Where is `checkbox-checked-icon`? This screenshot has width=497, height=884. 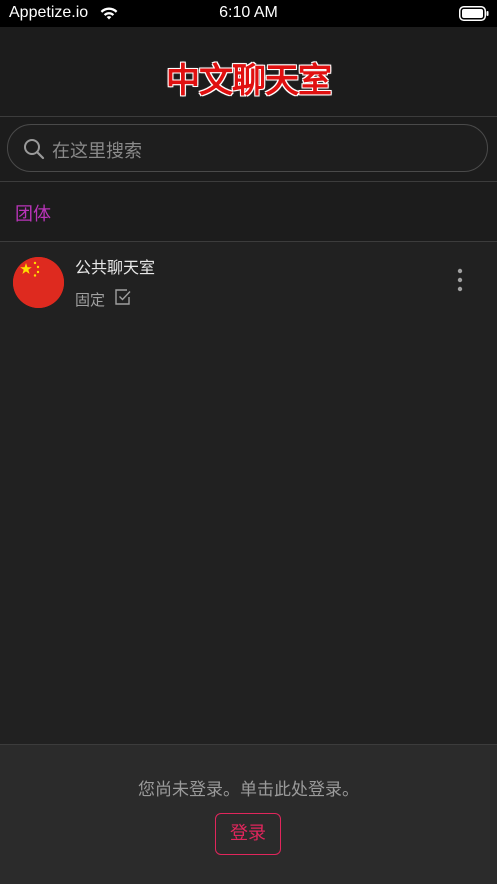 checkbox-checked-icon is located at coordinates (123, 297).